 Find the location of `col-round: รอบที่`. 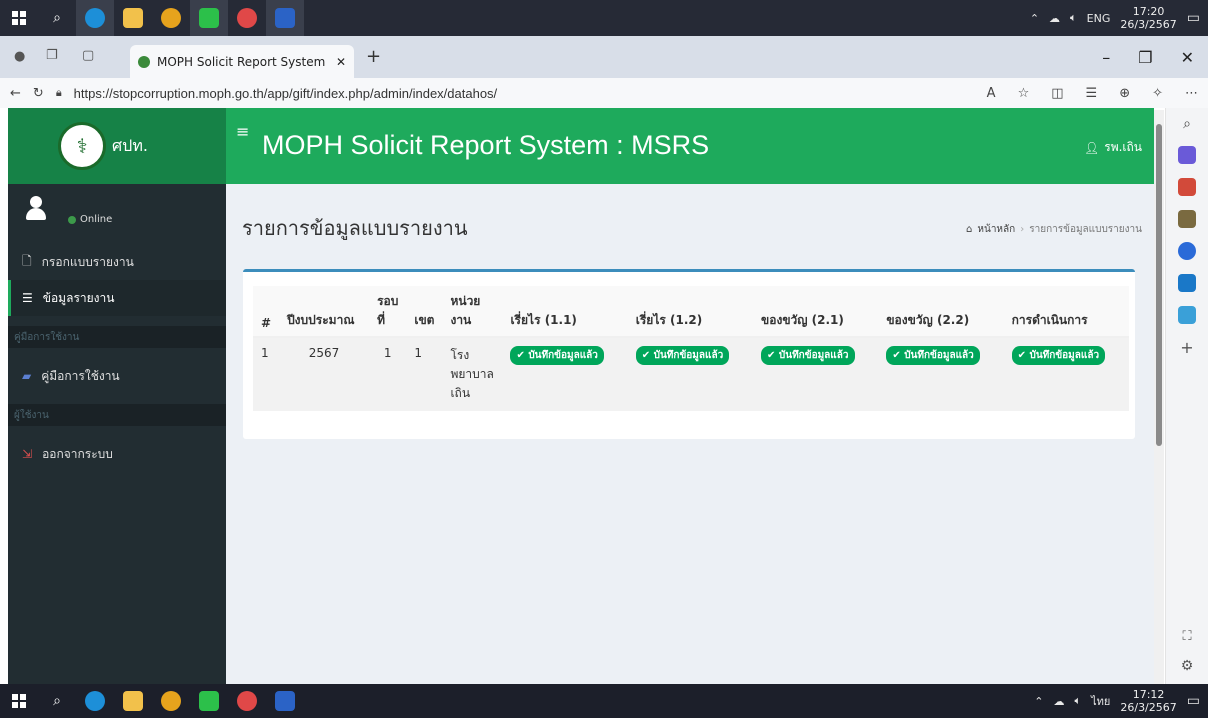

col-round: รอบที่ is located at coordinates (388, 312).